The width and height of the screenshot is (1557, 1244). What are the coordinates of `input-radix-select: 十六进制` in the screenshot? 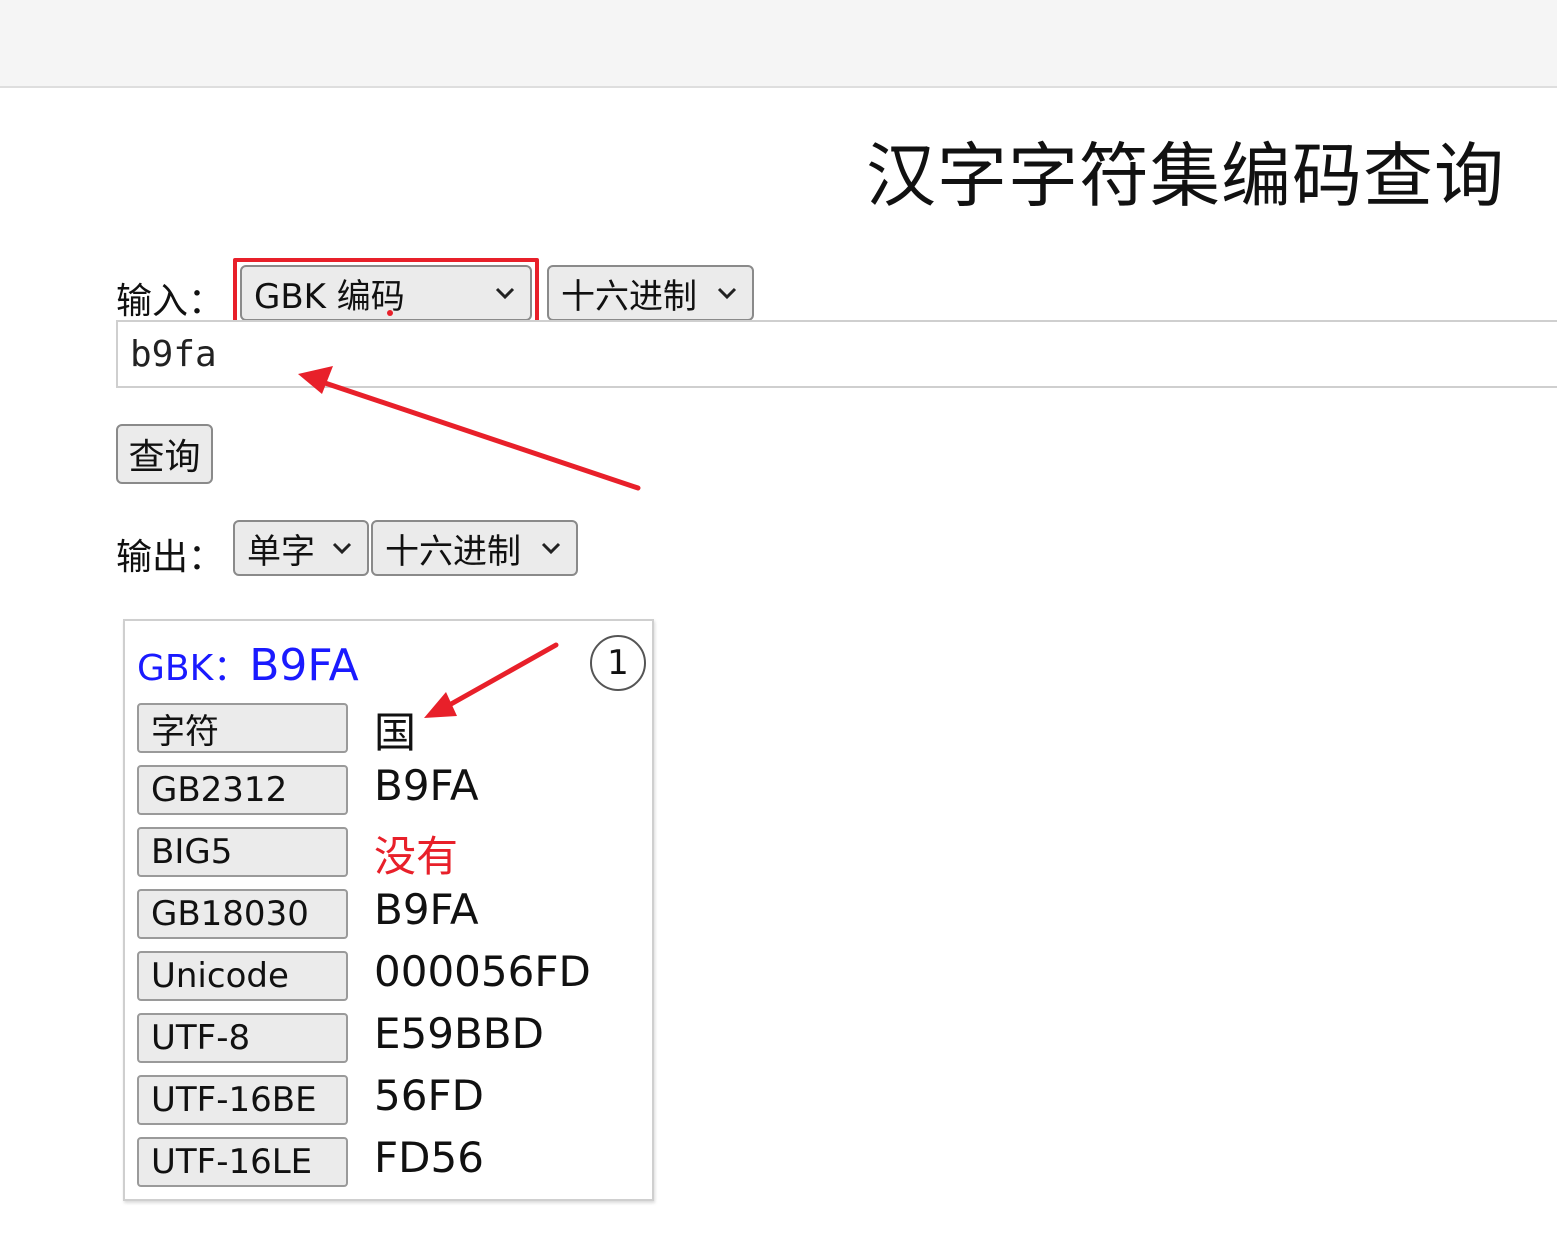 It's located at (650, 293).